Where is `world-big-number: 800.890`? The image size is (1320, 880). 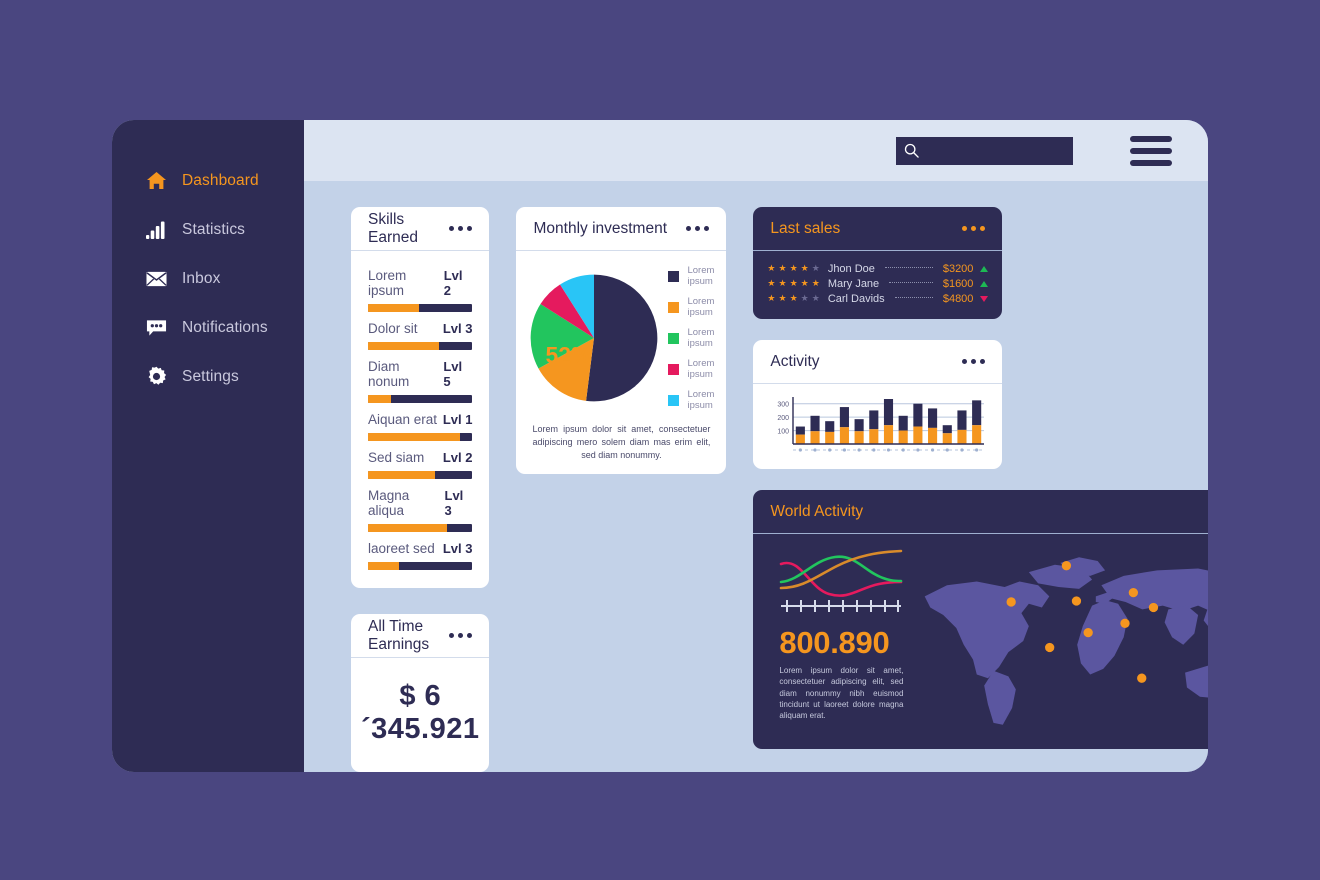
world-big-number: 800.890 is located at coordinates (834, 642).